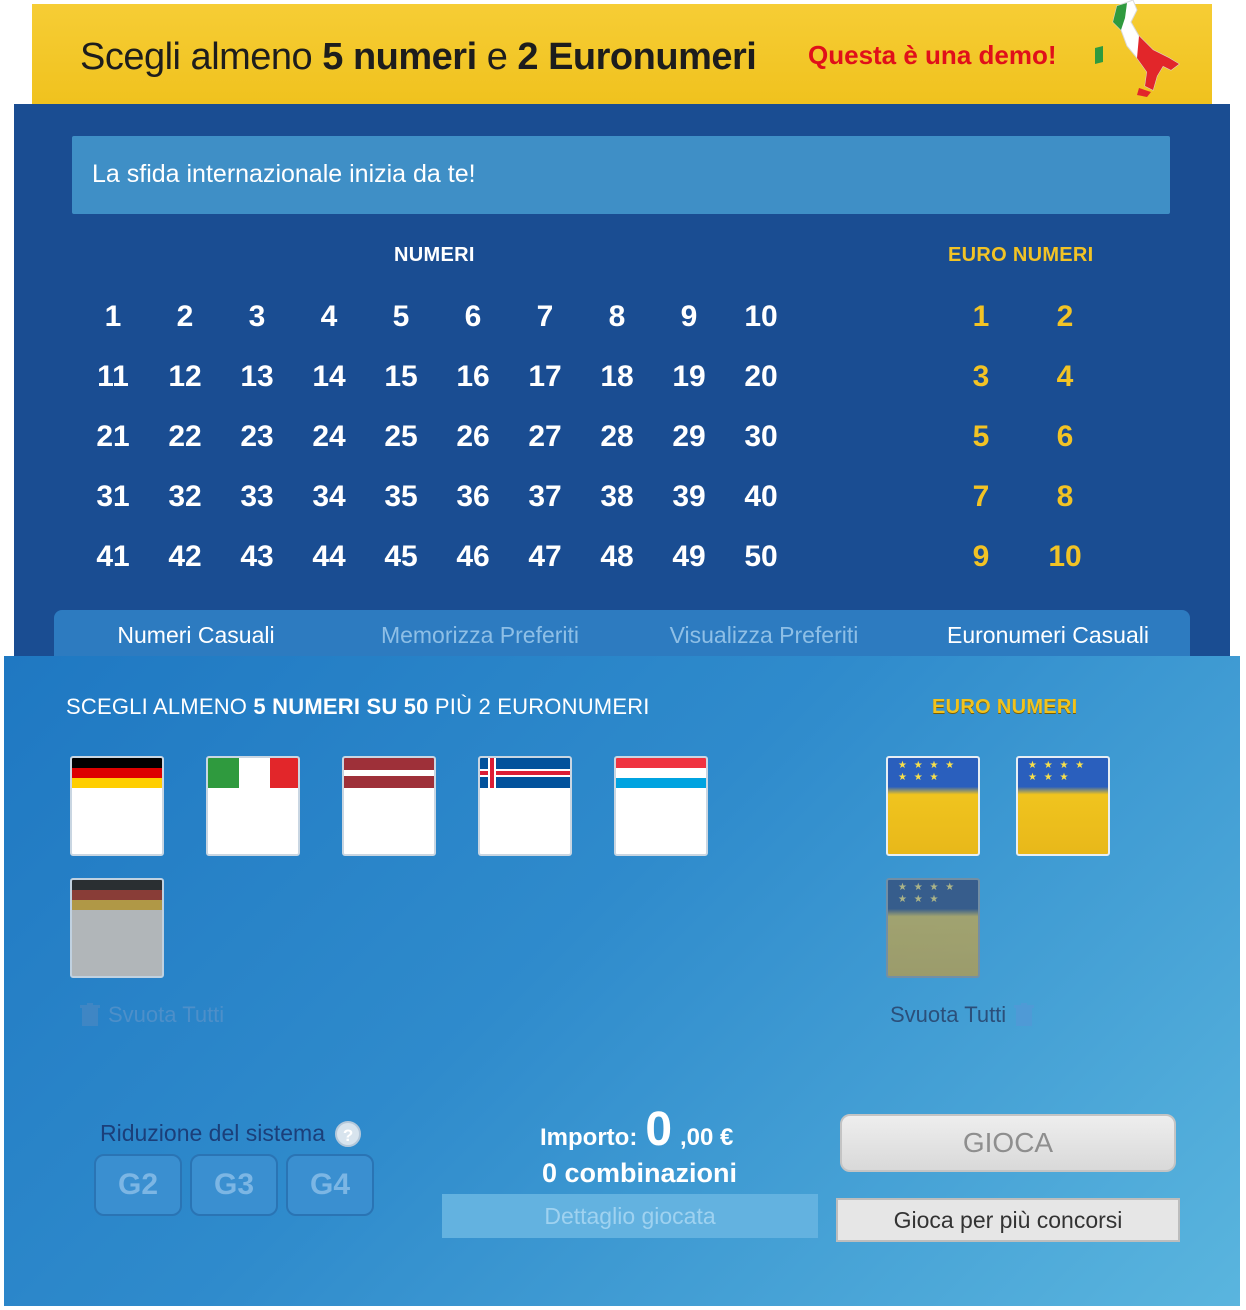 The image size is (1246, 1310). I want to click on flag-card-iceland, so click(525, 806).